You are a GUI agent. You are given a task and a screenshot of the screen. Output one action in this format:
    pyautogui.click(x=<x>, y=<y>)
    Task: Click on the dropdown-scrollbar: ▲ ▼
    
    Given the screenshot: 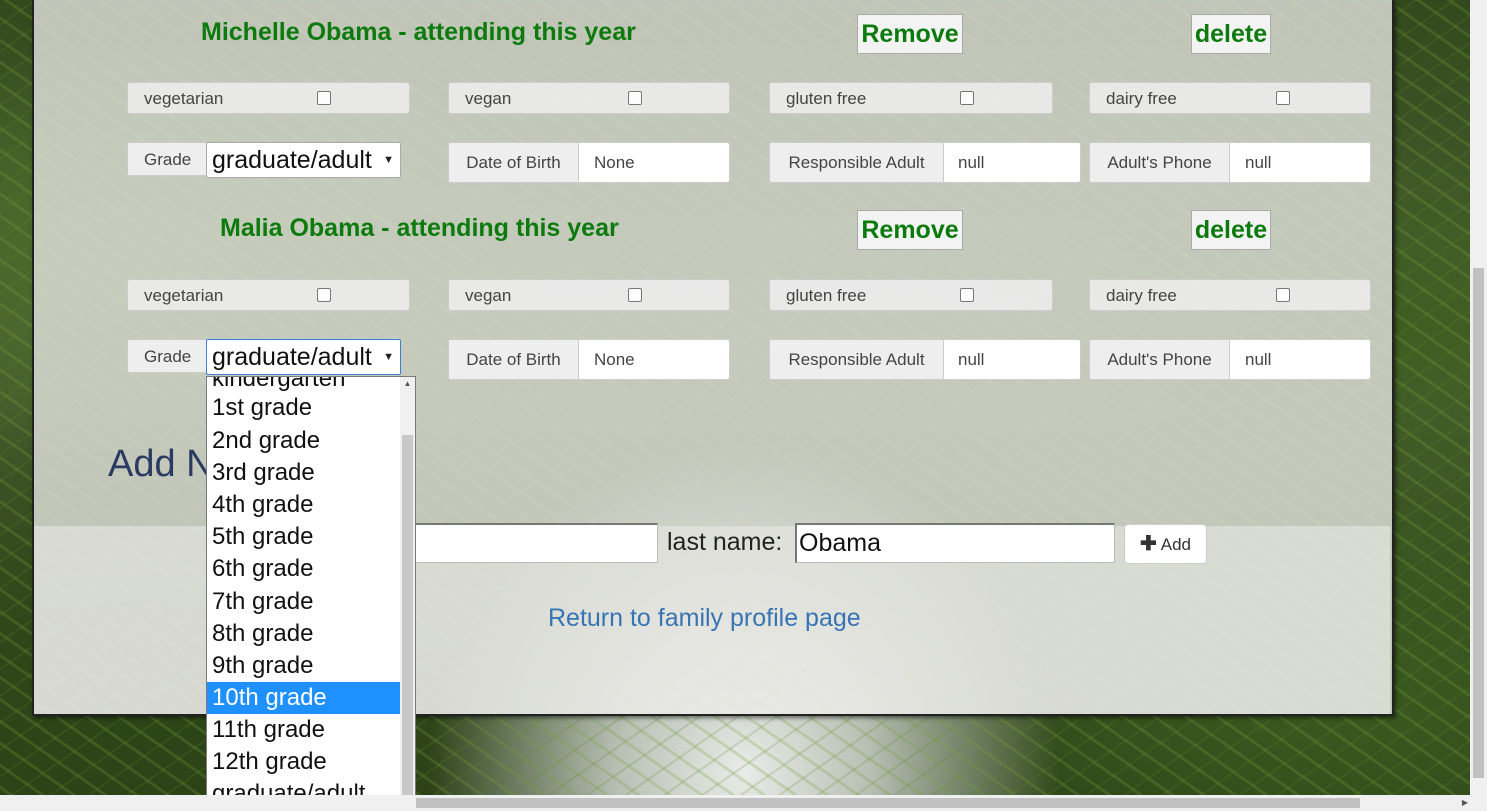 What is the action you would take?
    pyautogui.click(x=407, y=593)
    